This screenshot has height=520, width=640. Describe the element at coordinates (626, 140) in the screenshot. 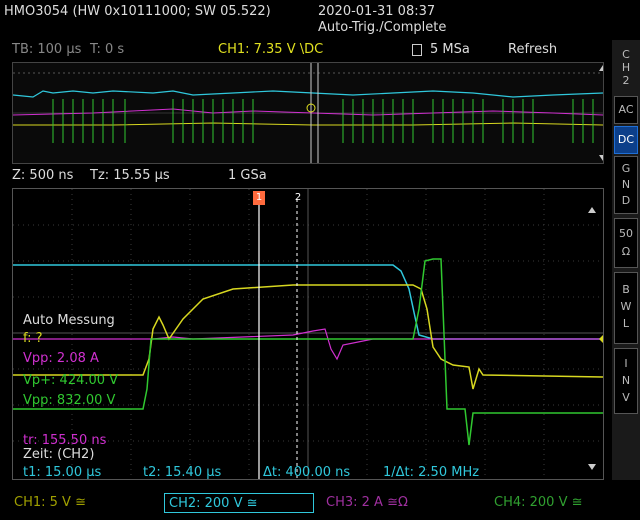

I see `coupling-dc-button: DC` at that location.